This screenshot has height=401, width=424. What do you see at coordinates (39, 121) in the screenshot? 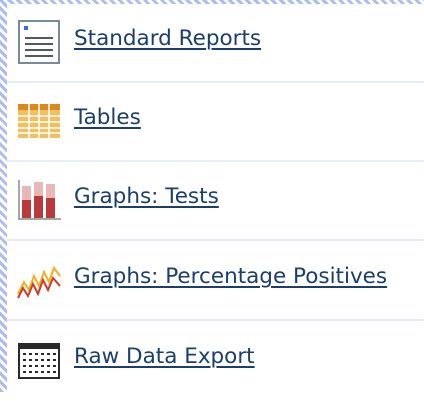
I see `table-grid-icon` at bounding box center [39, 121].